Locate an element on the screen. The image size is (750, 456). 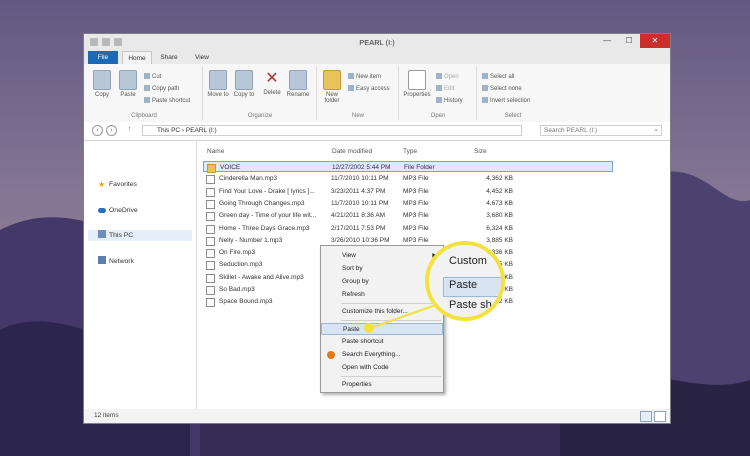
magnified-item-paste-shortcut: Paste sh is located at coordinates (470, 305).